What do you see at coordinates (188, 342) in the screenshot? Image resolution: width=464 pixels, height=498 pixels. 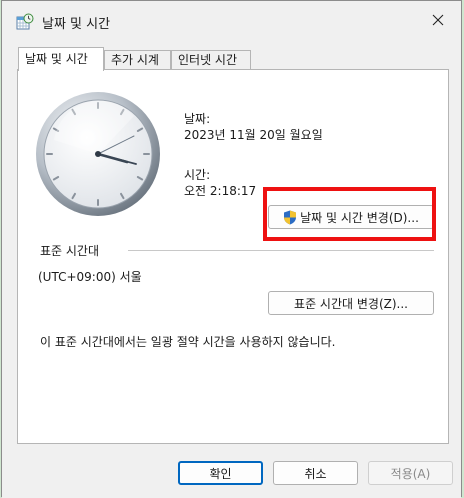 I see `dst-note: 이 표준 시간대에서는 일광 절약 시간을 사용하지 않습니다.` at bounding box center [188, 342].